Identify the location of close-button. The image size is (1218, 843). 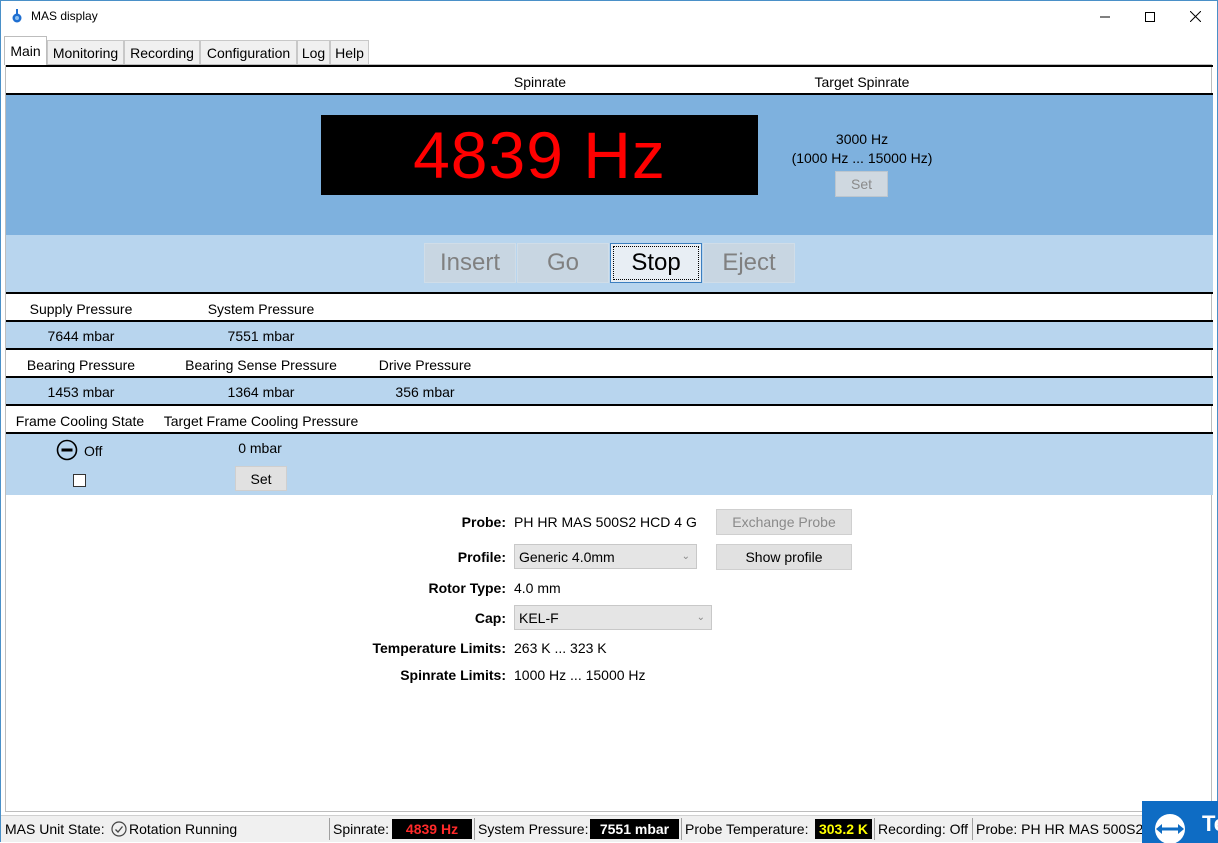
(1195, 16).